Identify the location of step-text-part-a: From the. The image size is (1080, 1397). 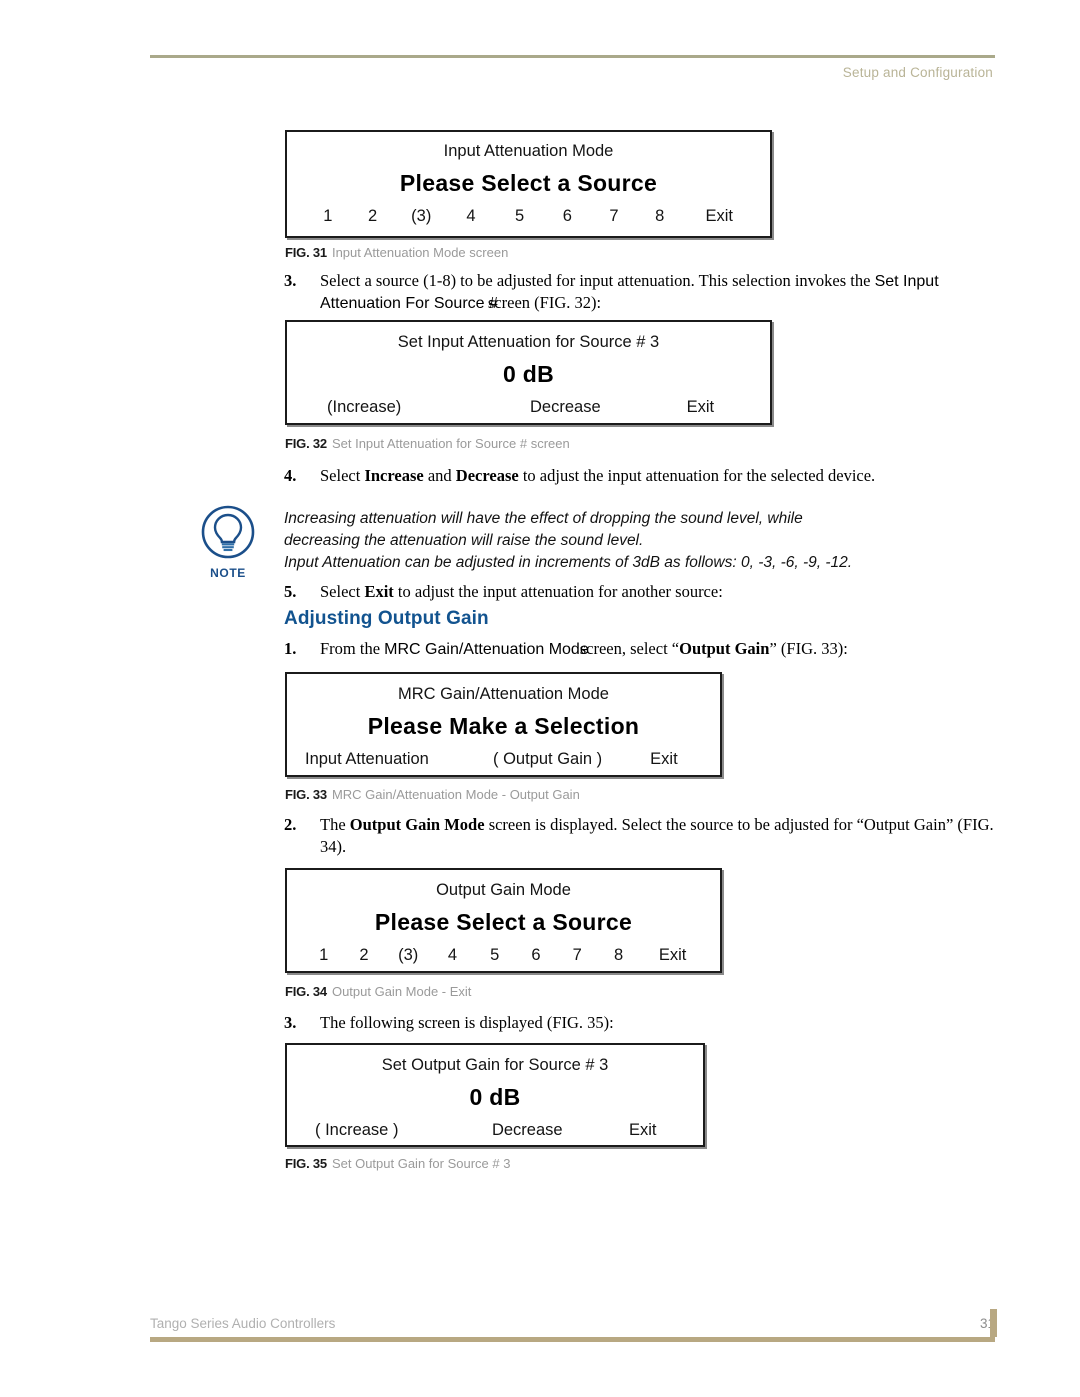
(352, 648).